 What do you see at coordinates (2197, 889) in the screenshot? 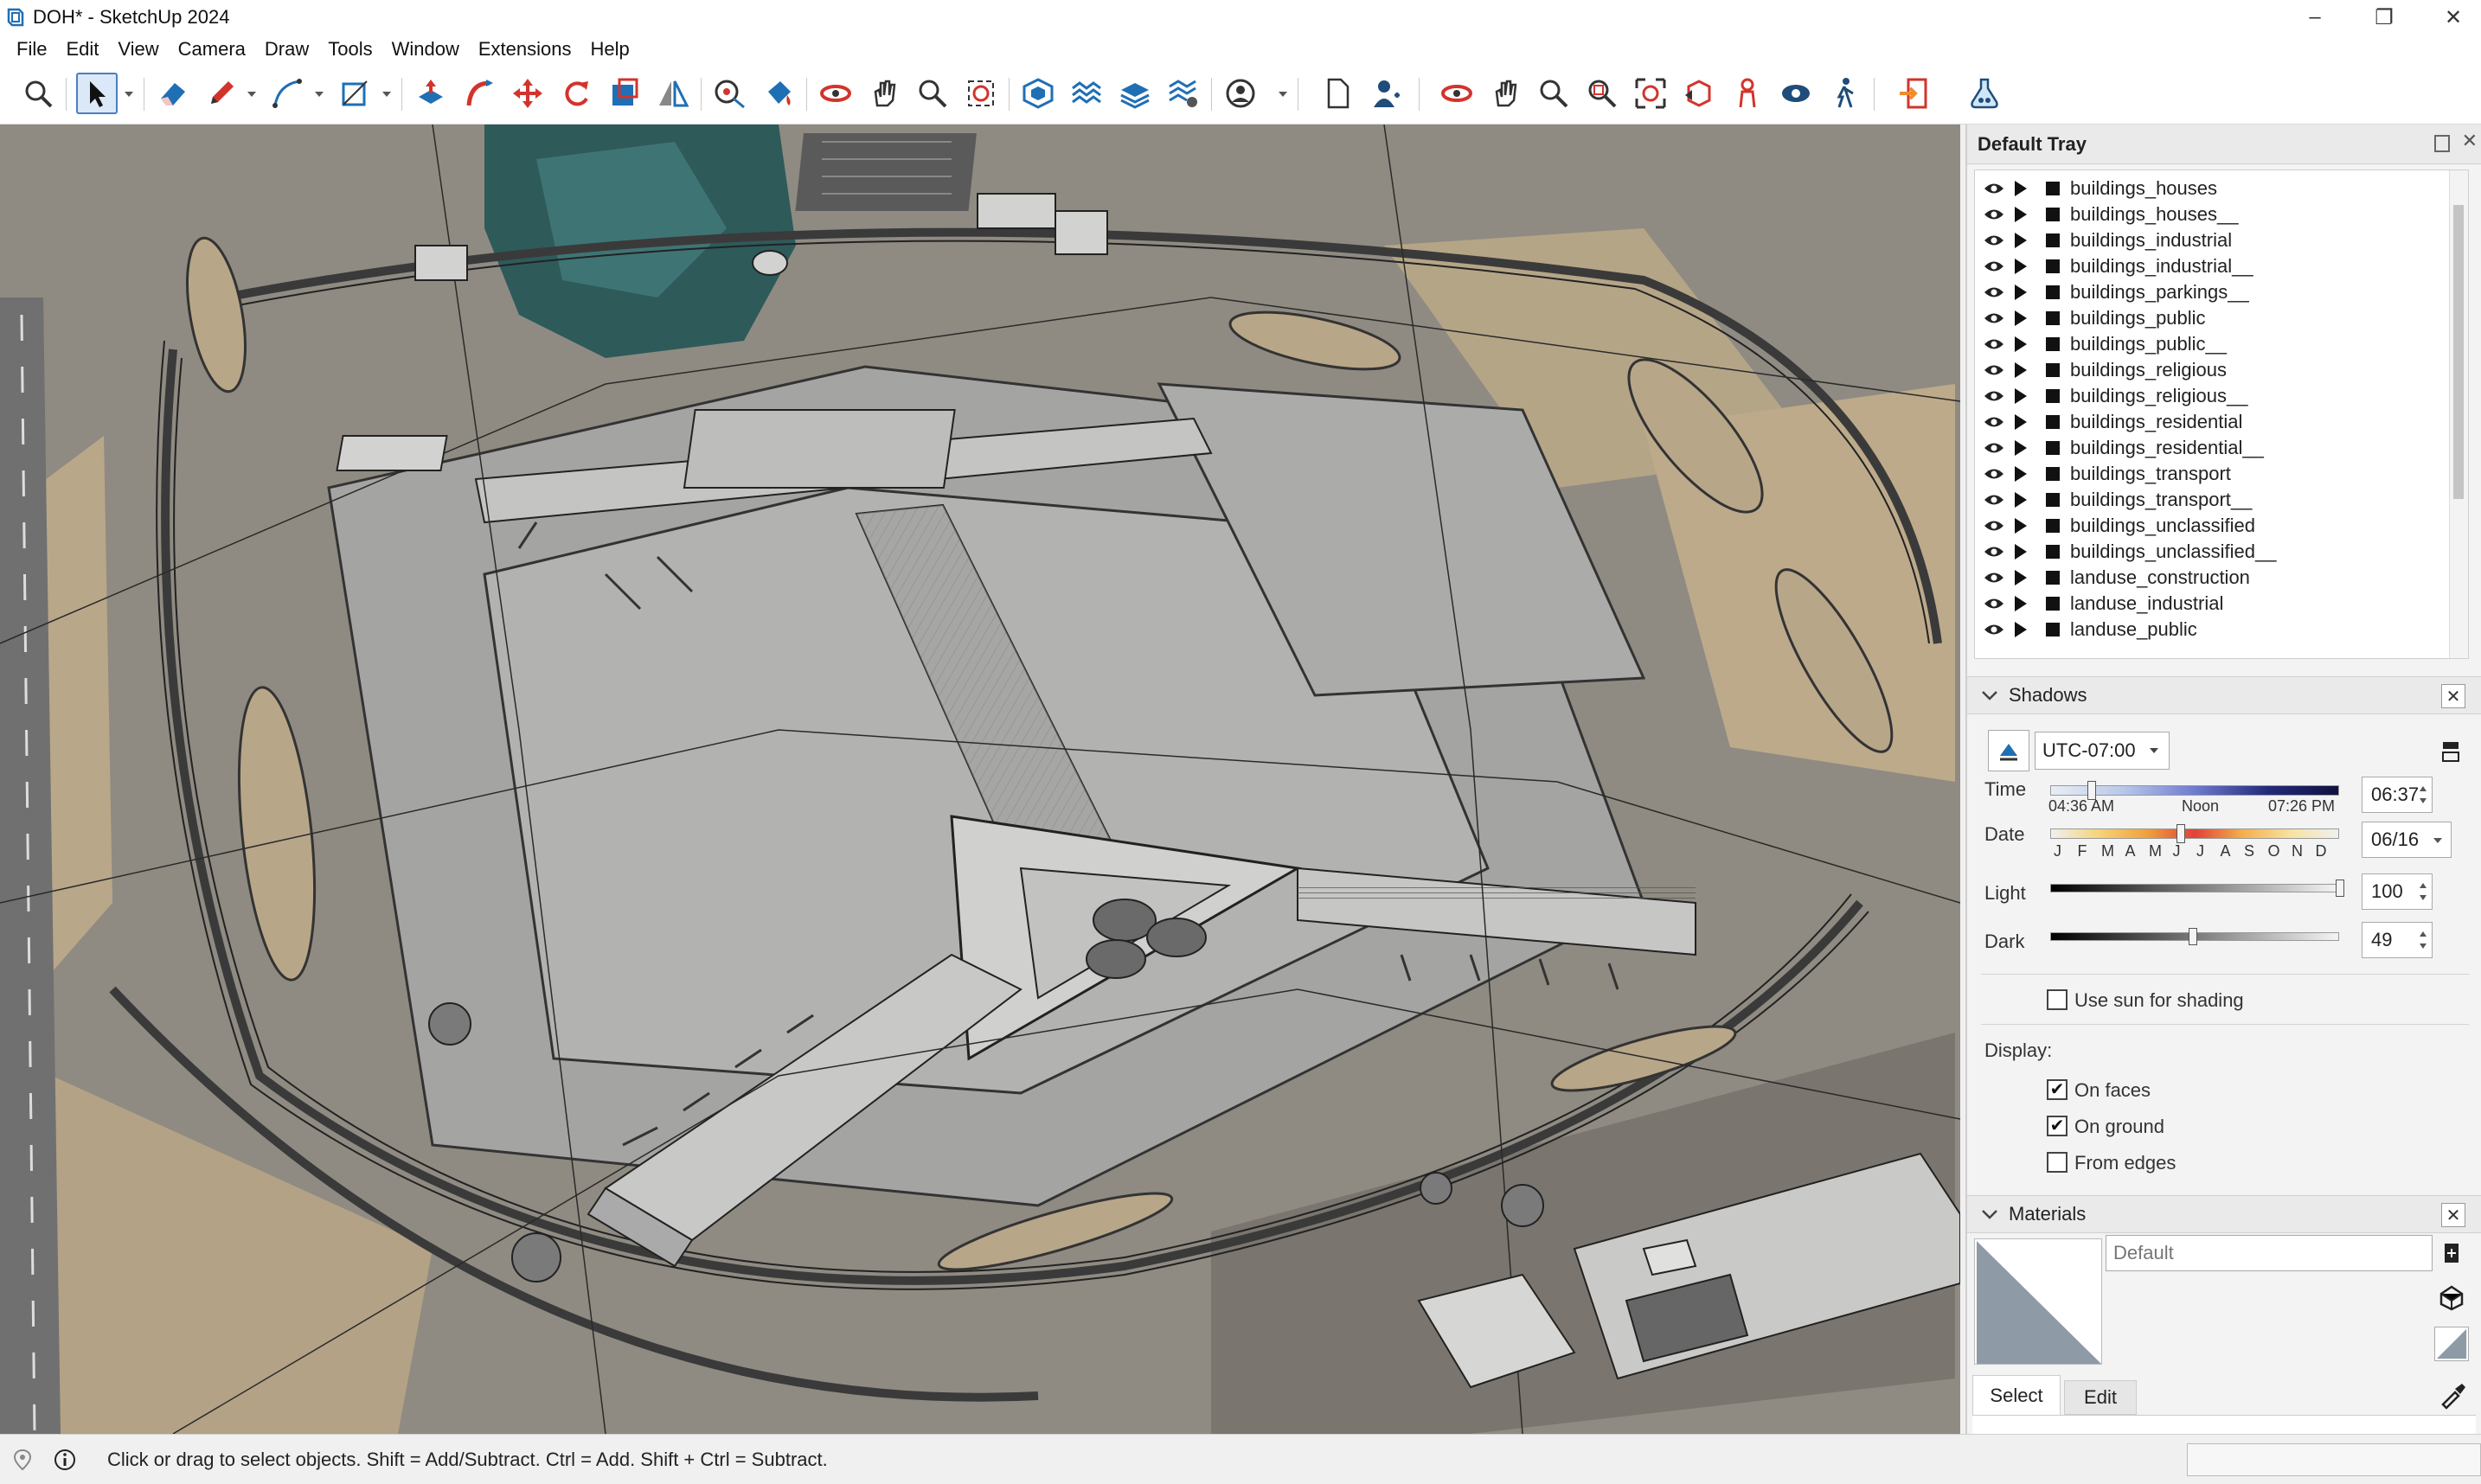
I see `light-slider` at bounding box center [2197, 889].